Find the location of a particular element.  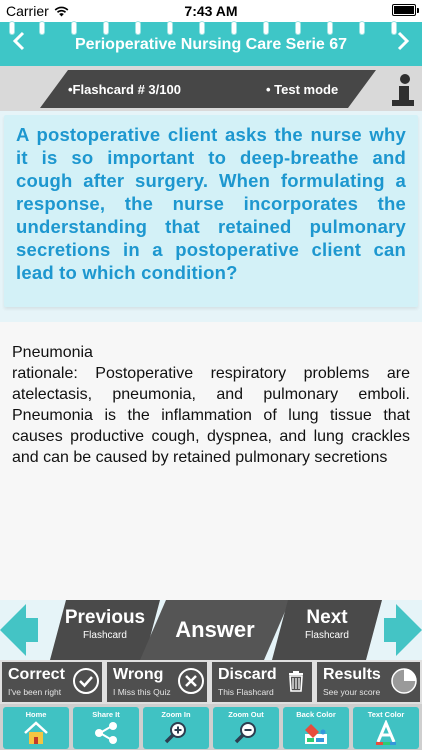

results-label: Results is located at coordinates (352, 674).